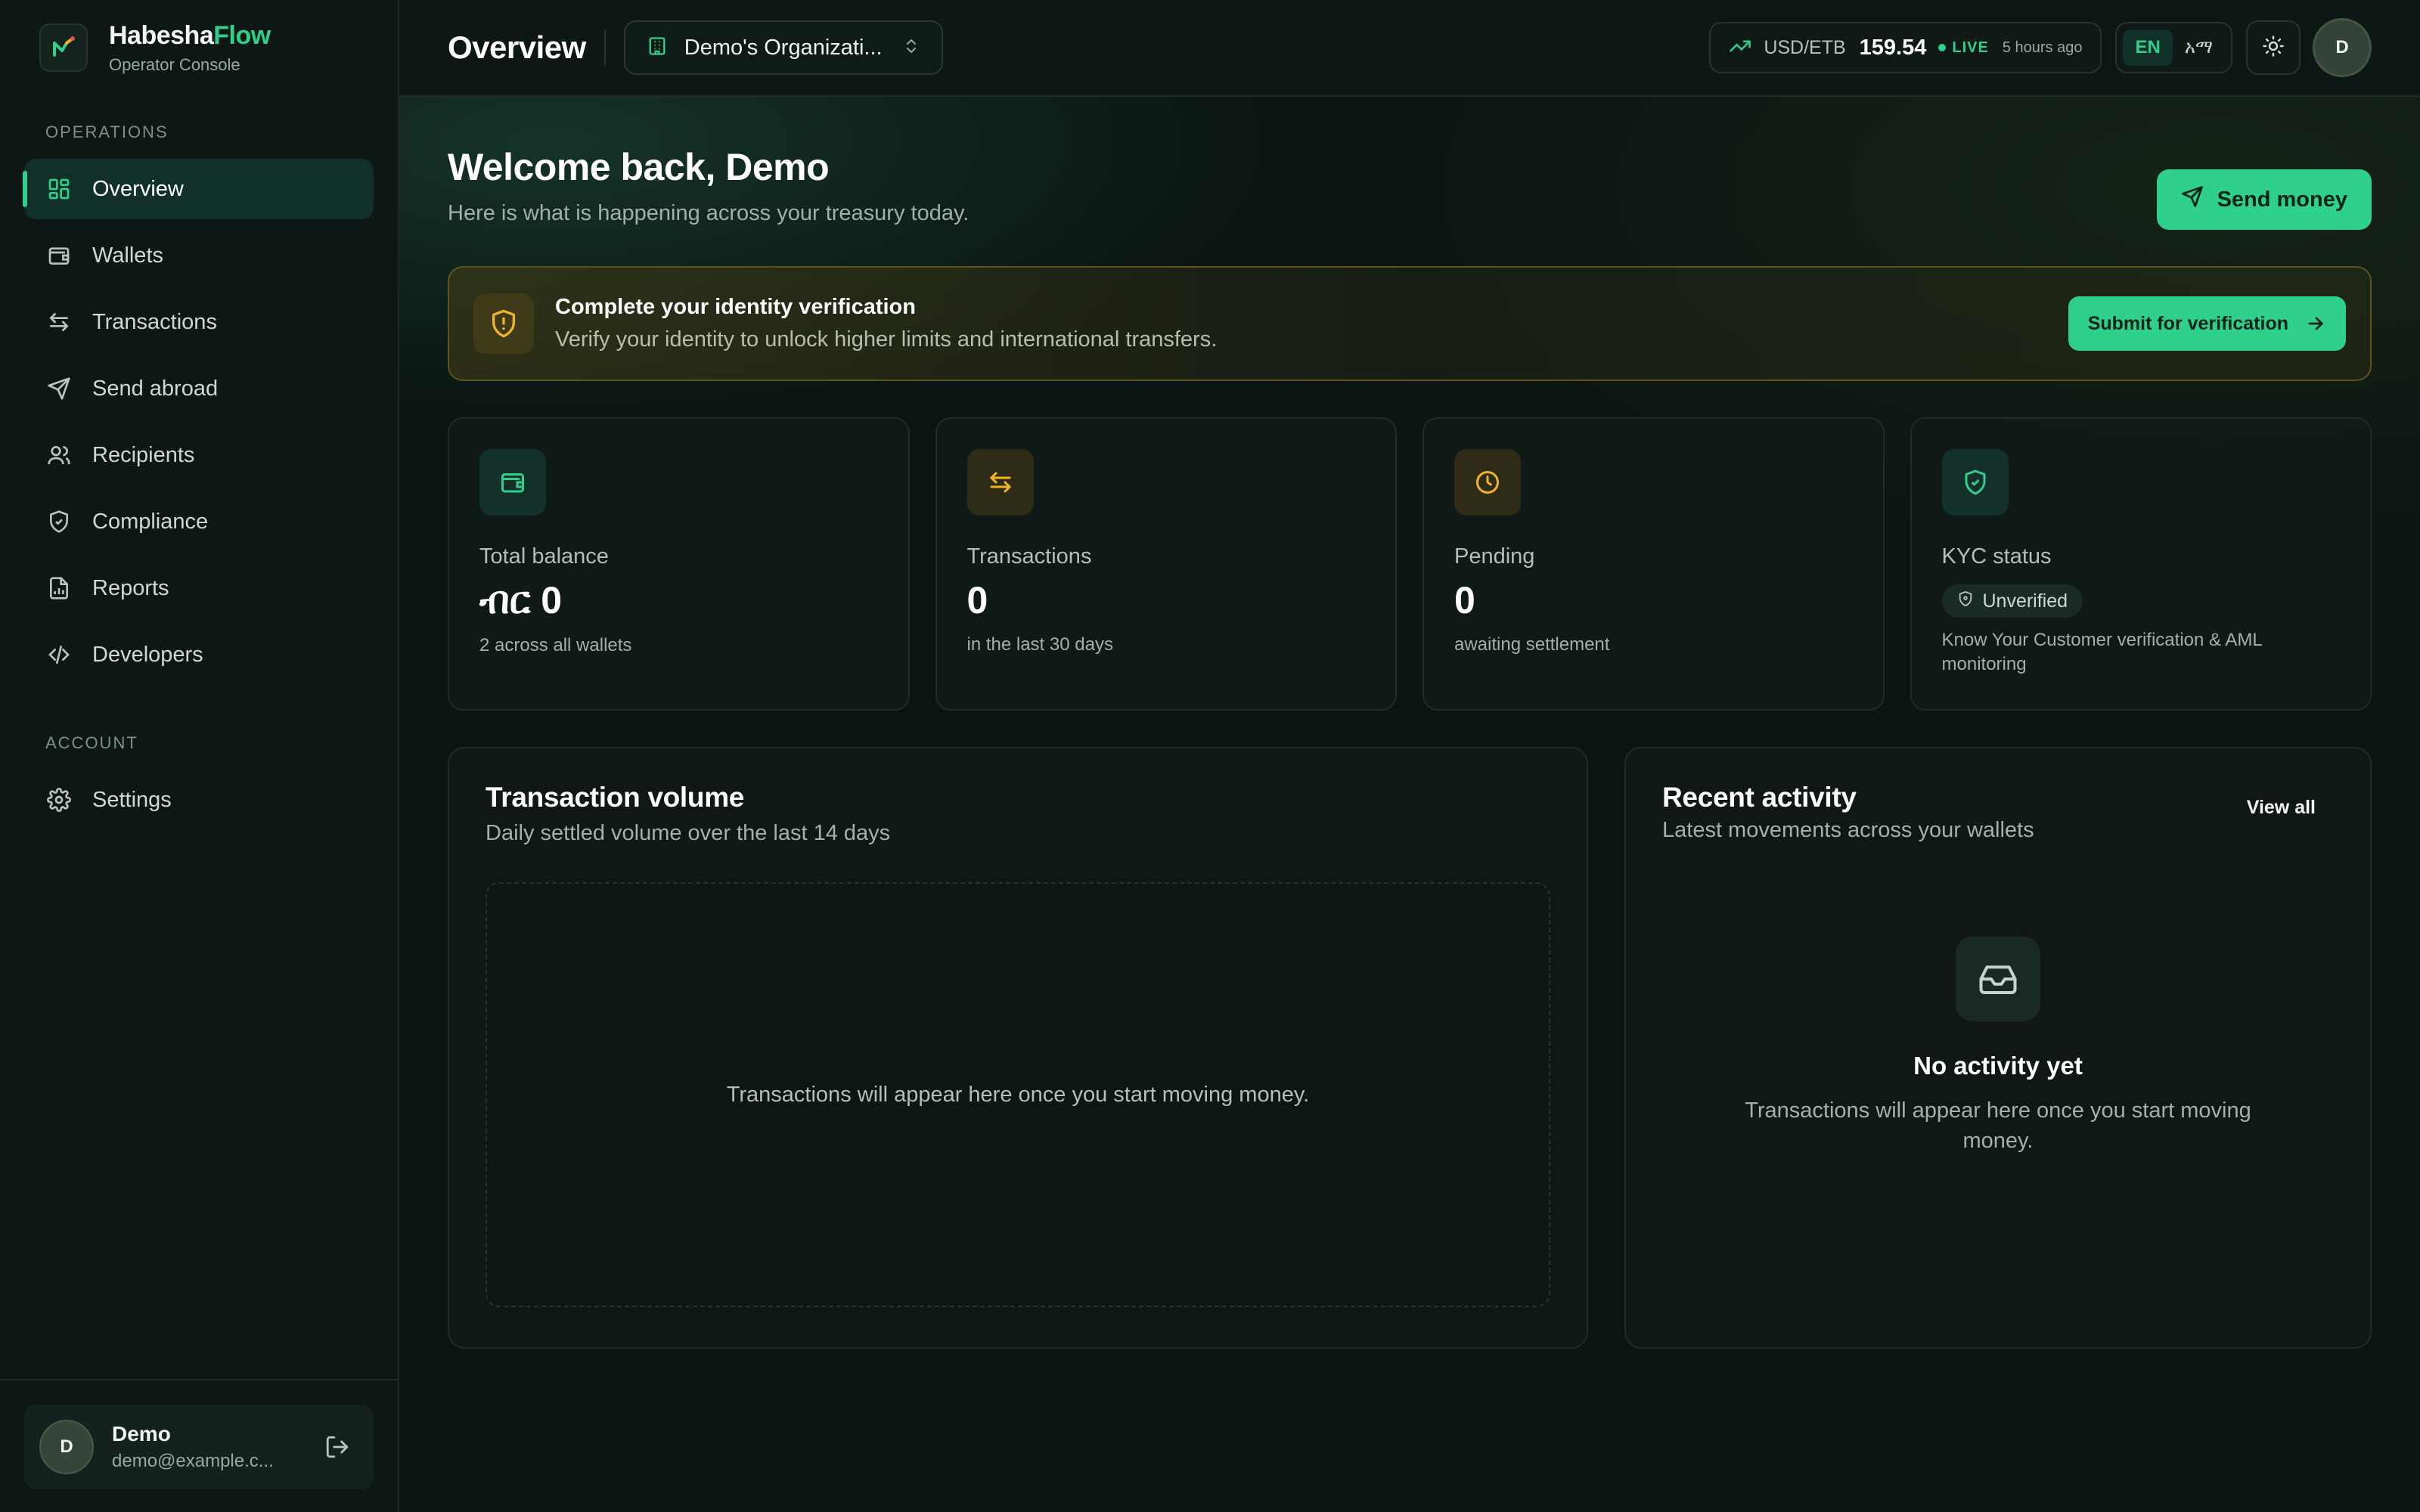  Describe the element at coordinates (1970, 48) in the screenshot. I see `live-label: LIVE` at that location.